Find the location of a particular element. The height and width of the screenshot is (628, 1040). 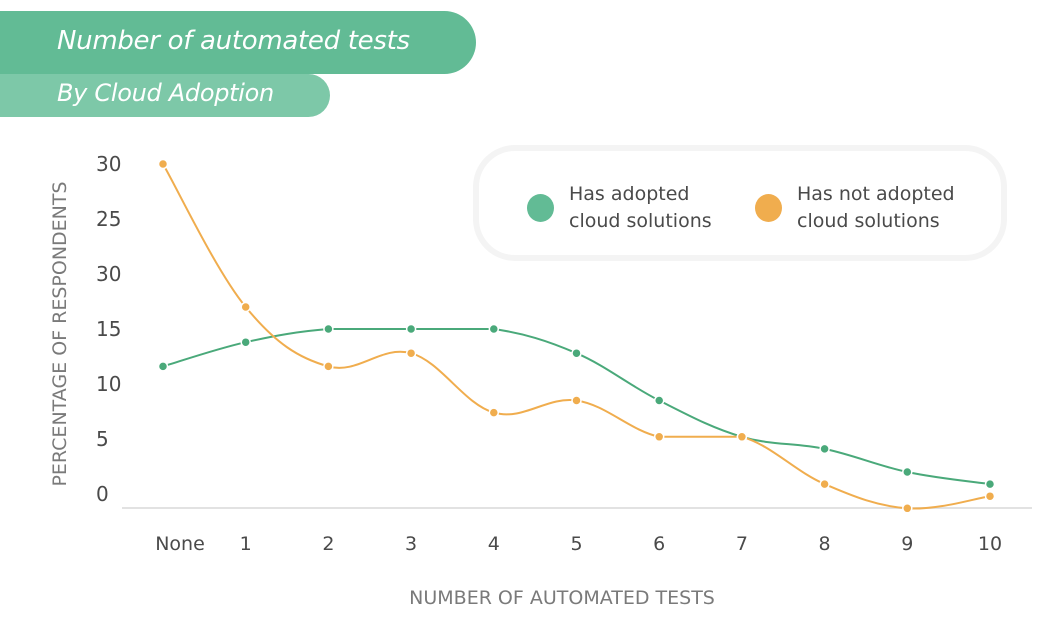

y-tick-label: 10 is located at coordinates (108, 384).